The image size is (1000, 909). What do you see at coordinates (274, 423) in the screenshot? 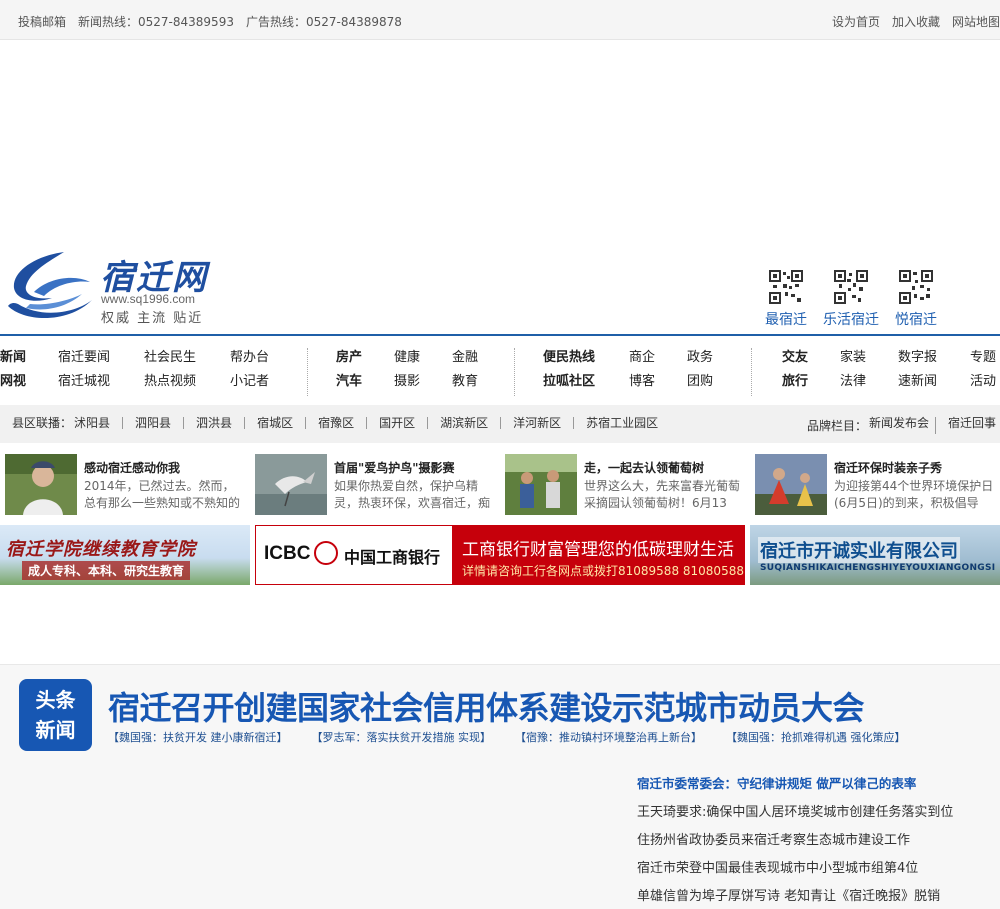
I see `county-link: 宿城区` at bounding box center [274, 423].